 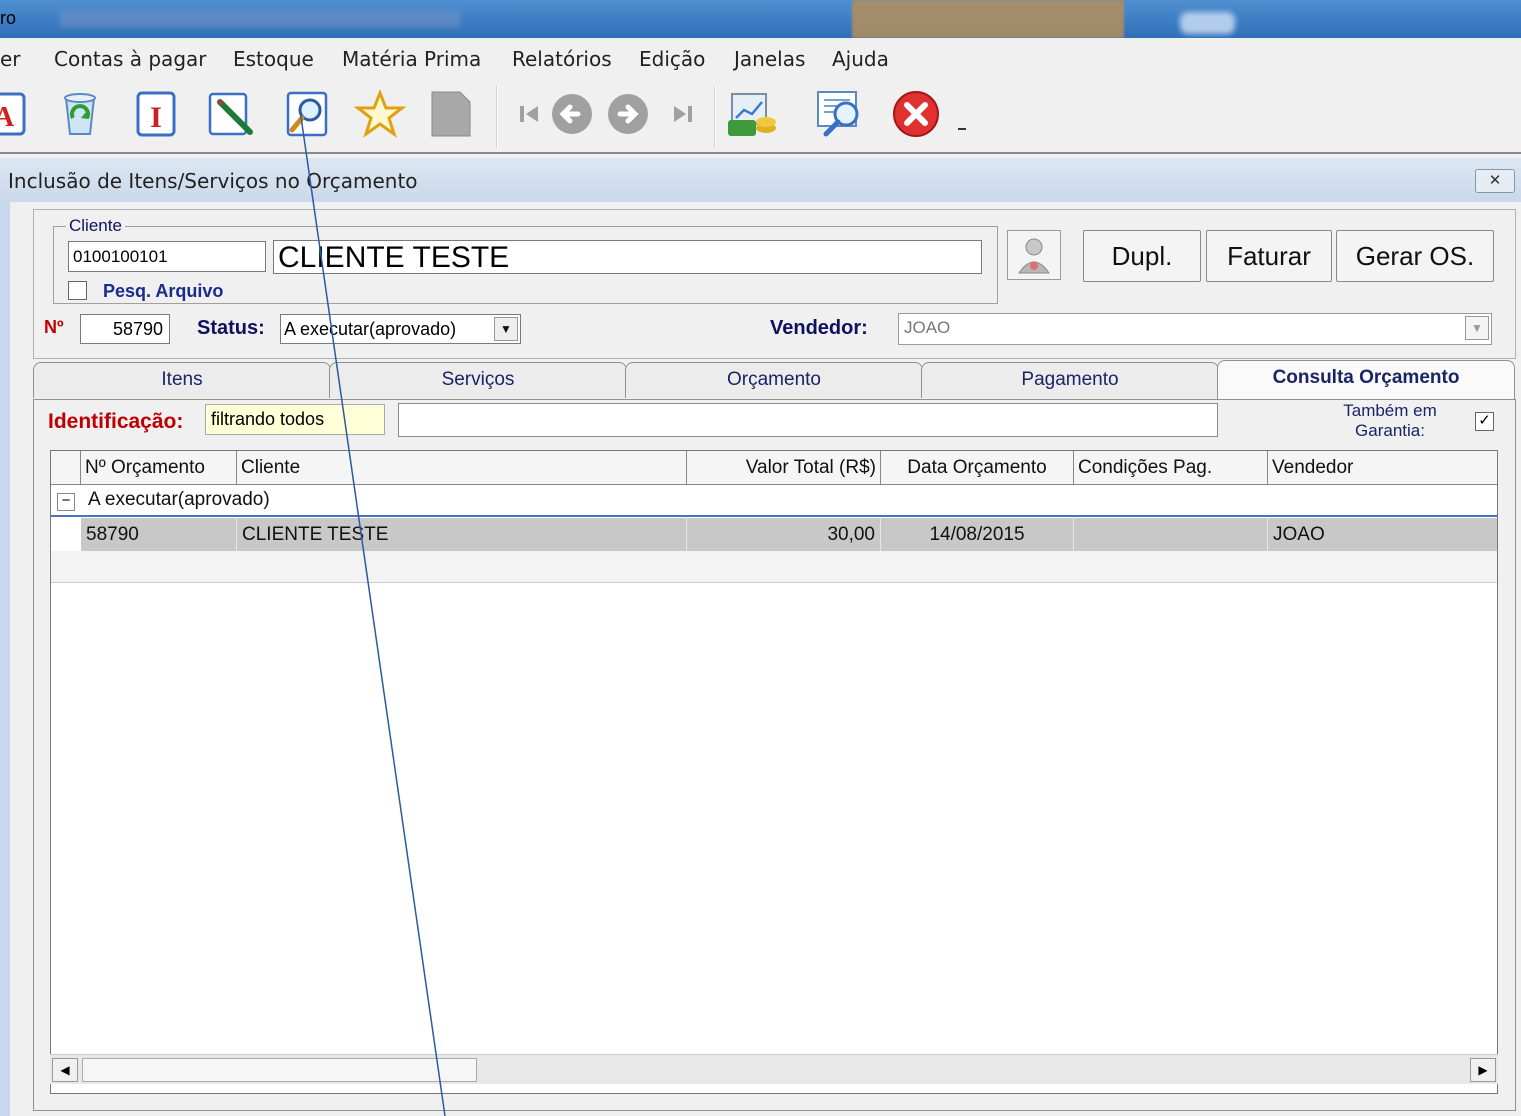 What do you see at coordinates (1171, 468) in the screenshot?
I see `grid-header-condicoes: Condições Pag.` at bounding box center [1171, 468].